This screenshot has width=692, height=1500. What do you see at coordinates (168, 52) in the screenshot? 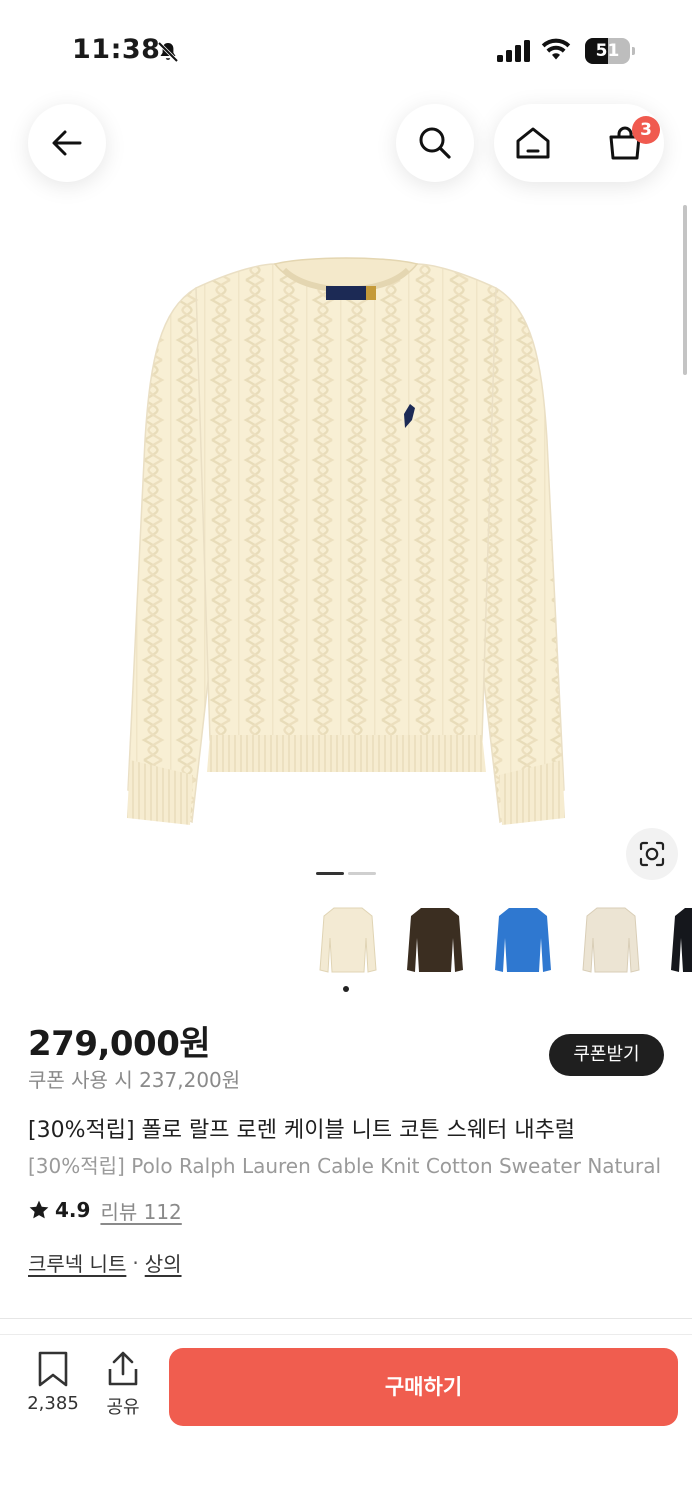
I see `bell-off-icon` at bounding box center [168, 52].